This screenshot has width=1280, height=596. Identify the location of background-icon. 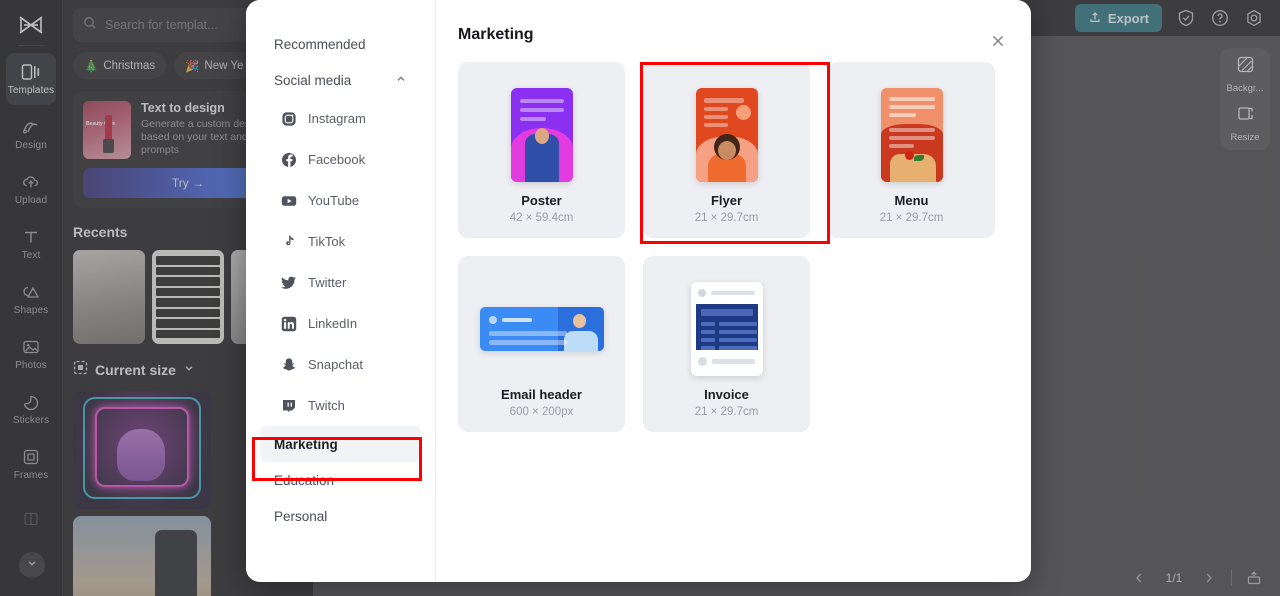
(1245, 67).